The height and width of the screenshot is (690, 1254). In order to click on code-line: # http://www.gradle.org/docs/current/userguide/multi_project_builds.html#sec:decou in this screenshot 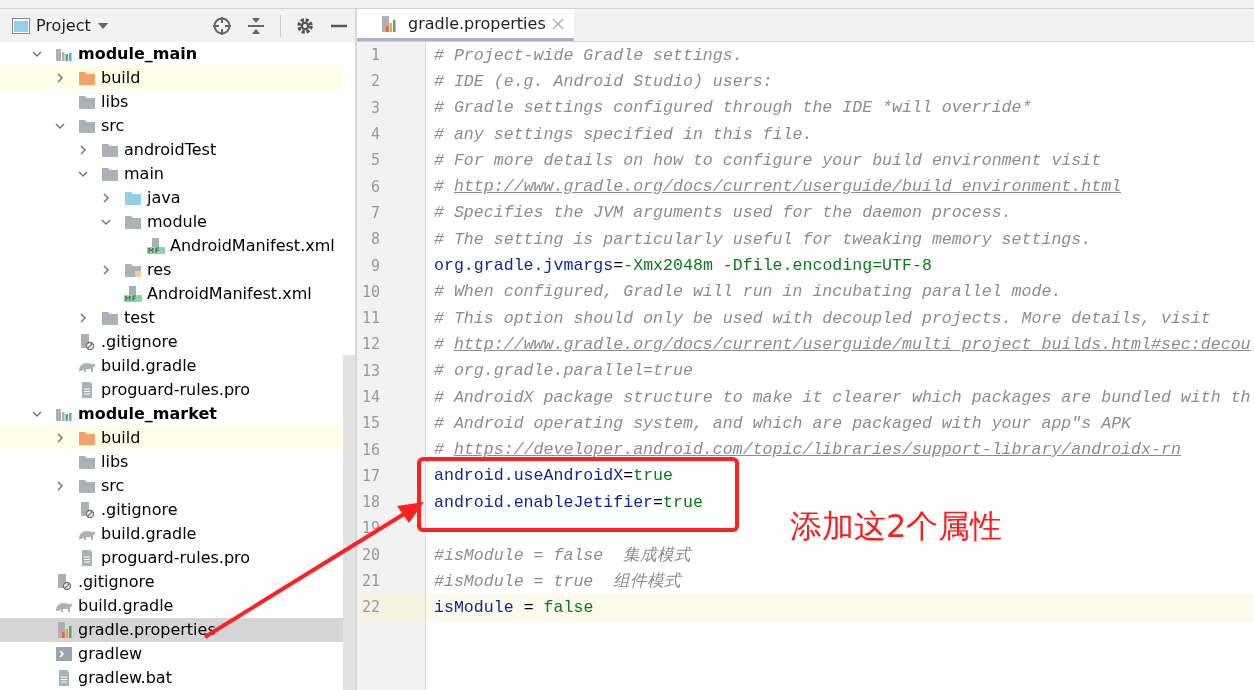, I will do `click(842, 344)`.